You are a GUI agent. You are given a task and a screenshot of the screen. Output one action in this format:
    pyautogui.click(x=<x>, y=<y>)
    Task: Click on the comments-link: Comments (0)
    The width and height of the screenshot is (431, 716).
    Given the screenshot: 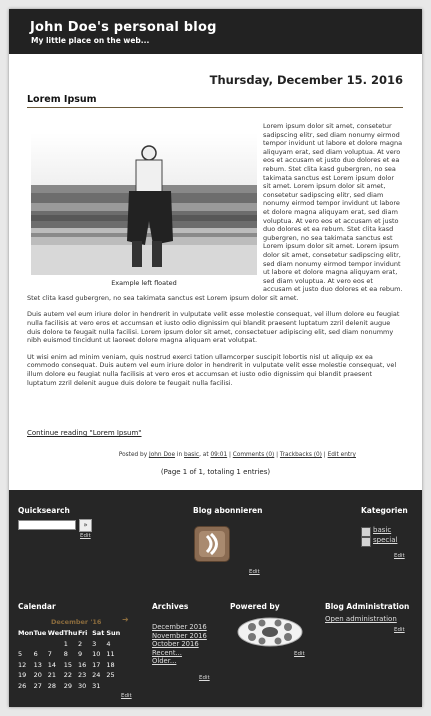 What is the action you would take?
    pyautogui.click(x=253, y=455)
    